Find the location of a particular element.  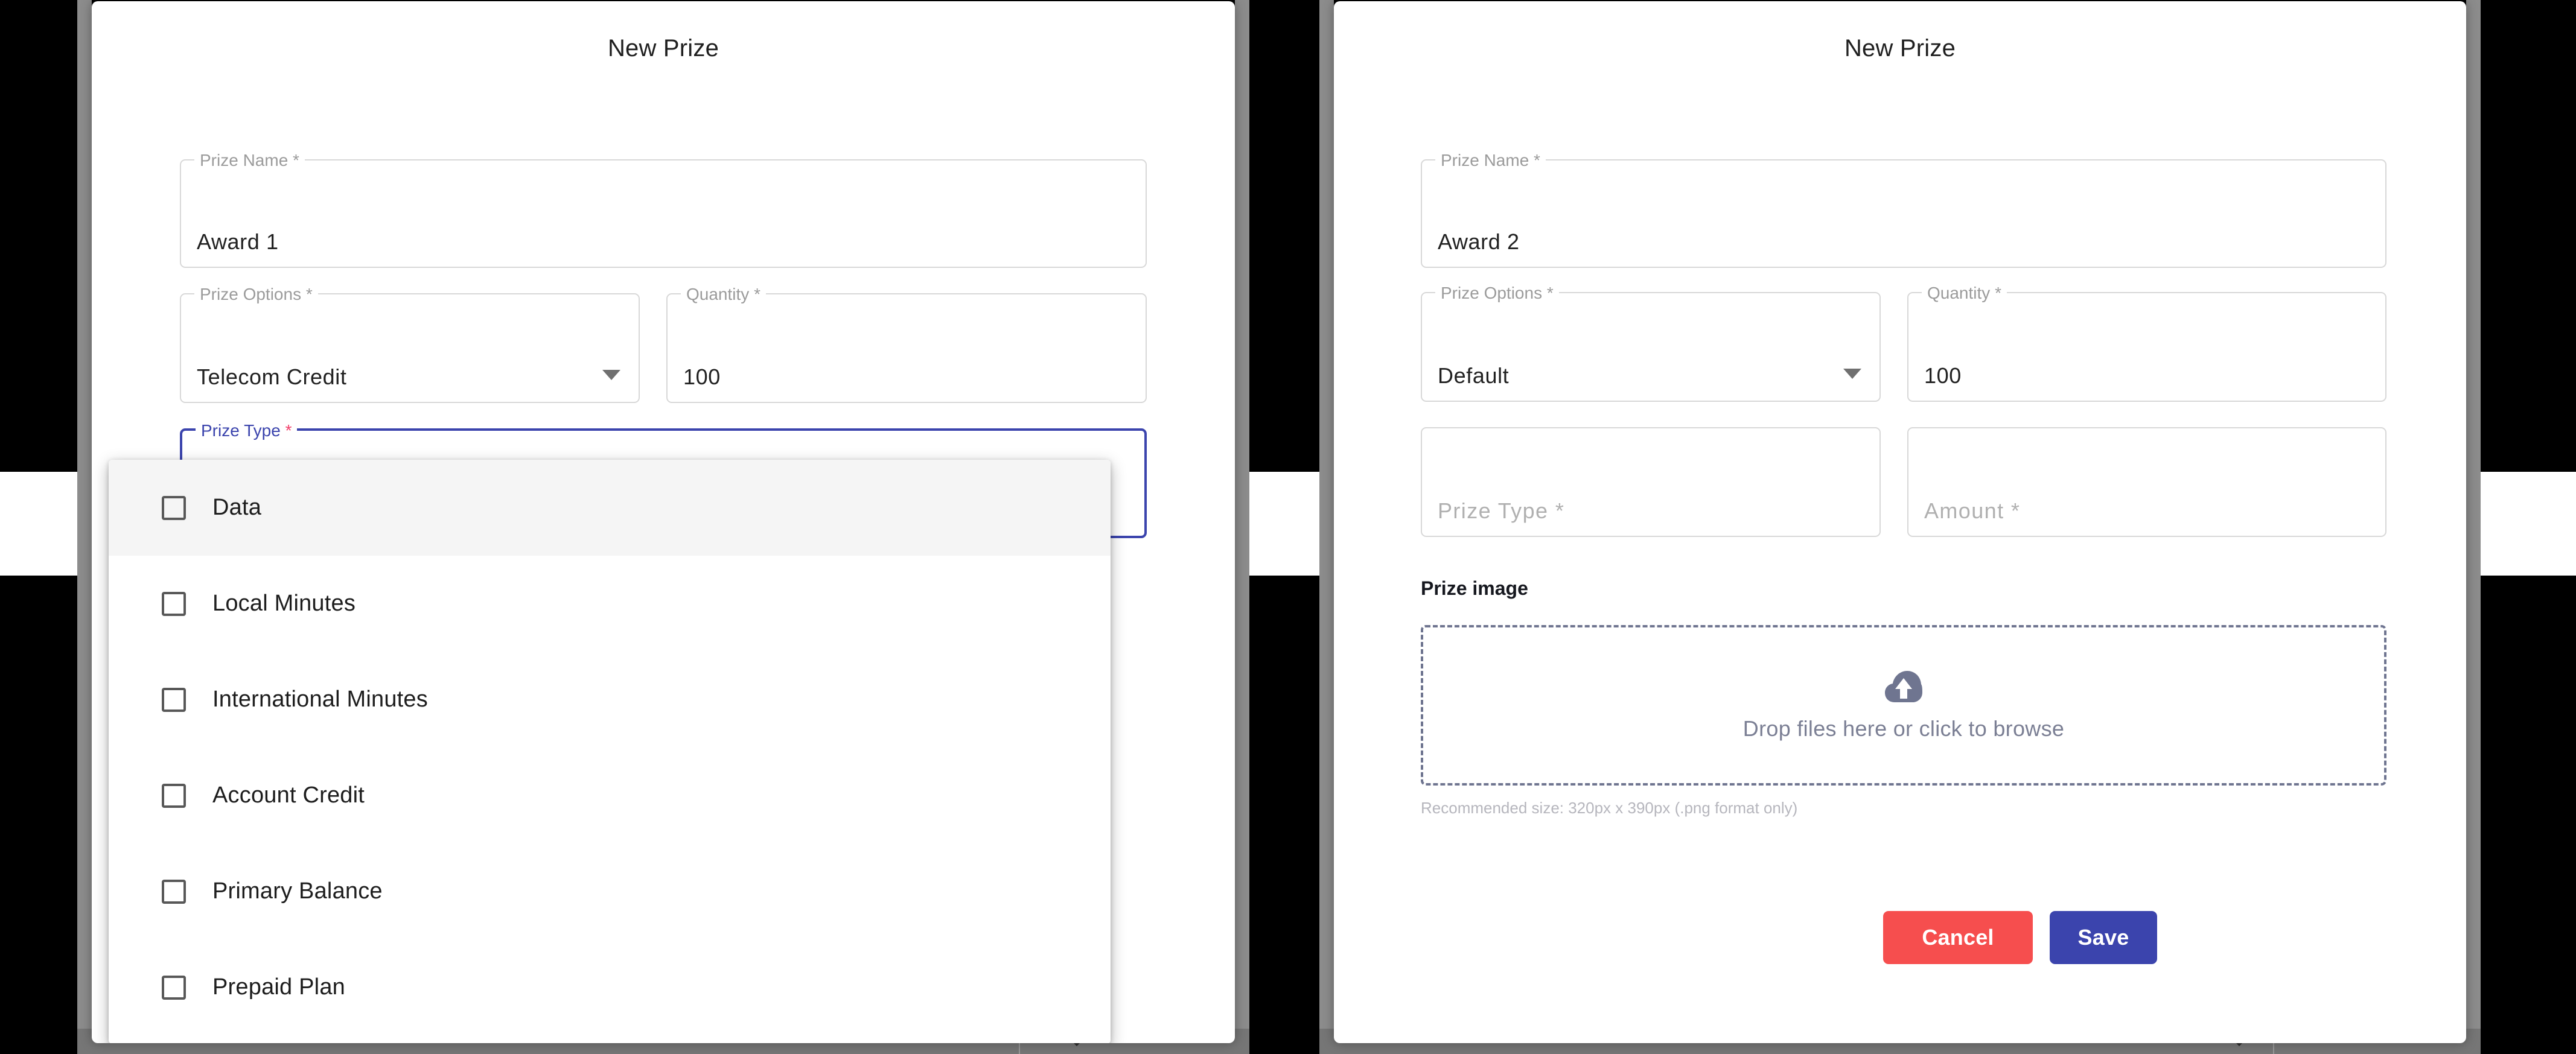

dropdown-option-label: Local Minutes is located at coordinates (284, 603).